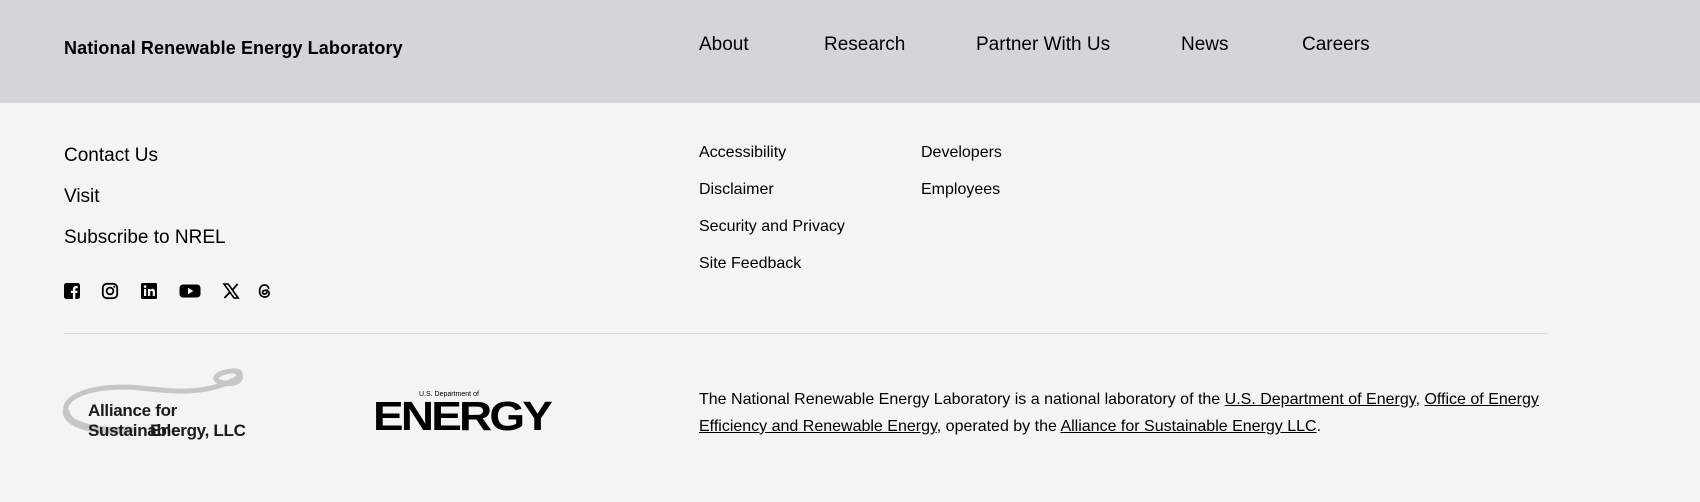 This screenshot has height=502, width=1700. What do you see at coordinates (1188, 426) in the screenshot?
I see `alliance-link: Alliance for Sustainable Energy LLC` at bounding box center [1188, 426].